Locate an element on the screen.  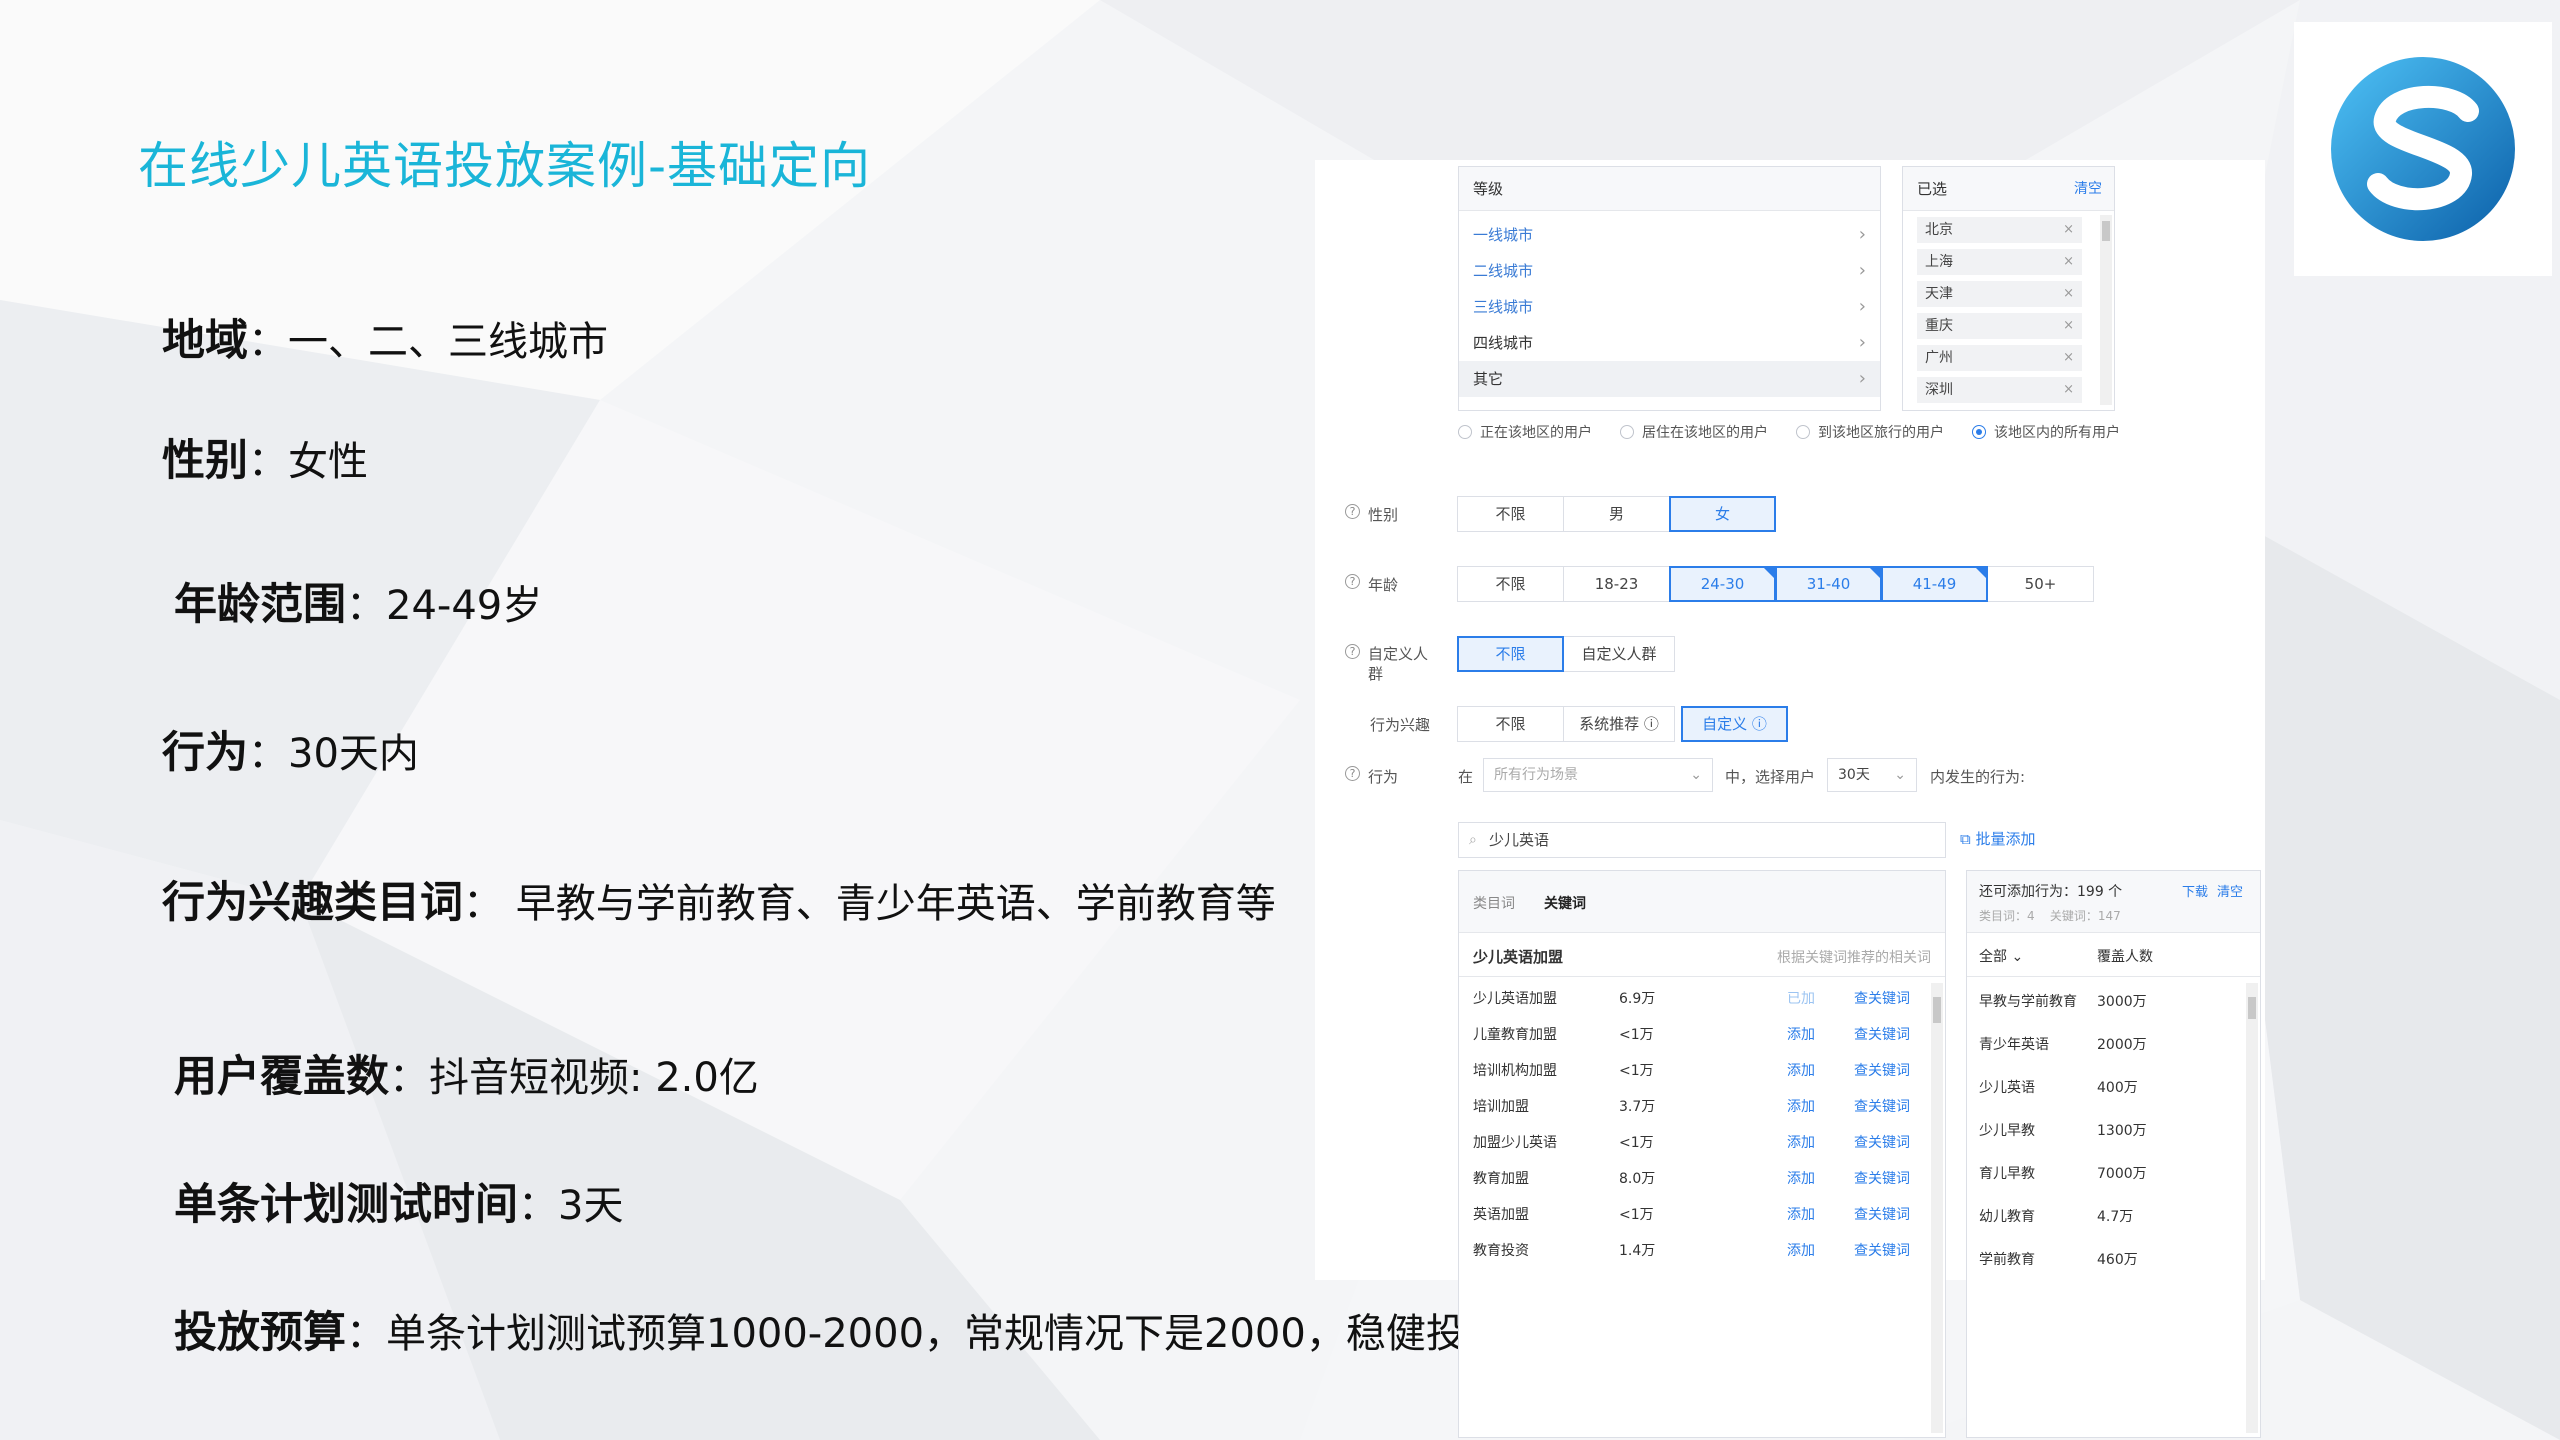
gender-option-any: 不限 is located at coordinates (1510, 514).